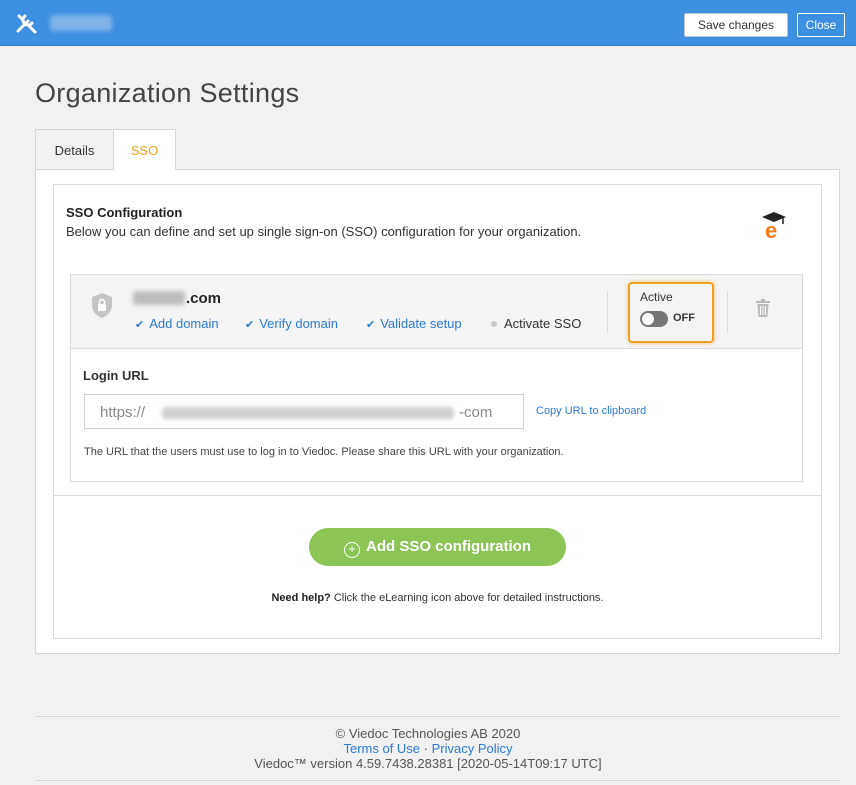 This screenshot has width=856, height=785. I want to click on plus-circle-icon: +, so click(352, 550).